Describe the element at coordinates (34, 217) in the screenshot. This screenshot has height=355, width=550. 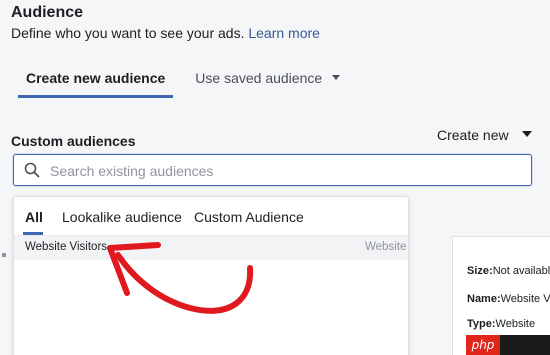
I see `dropdown-tab-all: All` at that location.